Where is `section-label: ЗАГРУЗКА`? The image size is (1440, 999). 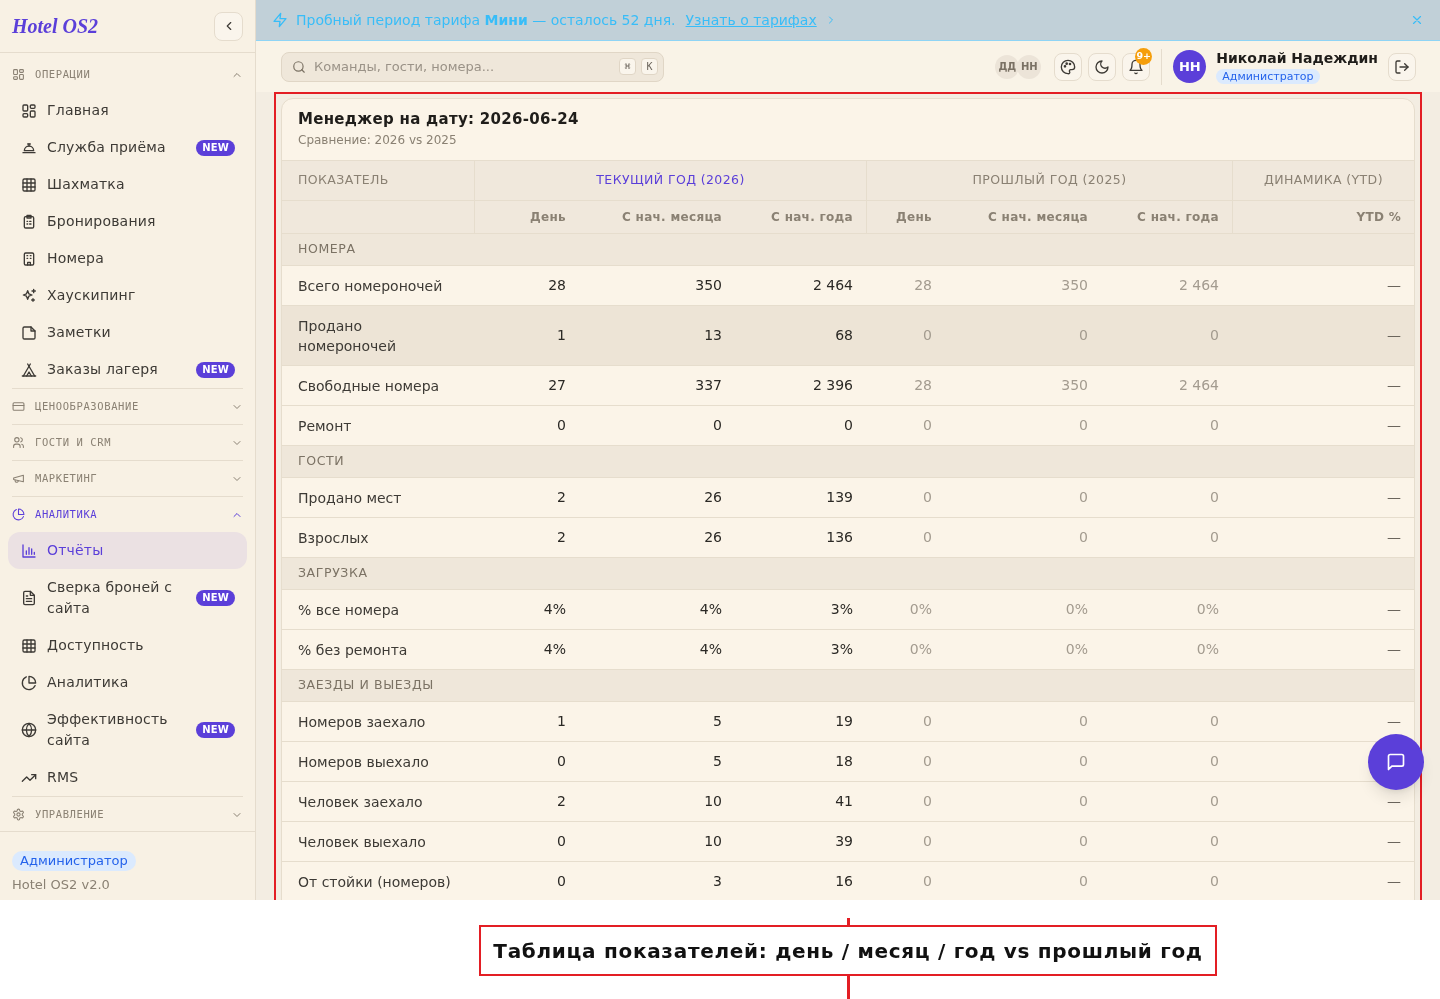
section-label: ЗАГРУЗКА is located at coordinates (333, 573).